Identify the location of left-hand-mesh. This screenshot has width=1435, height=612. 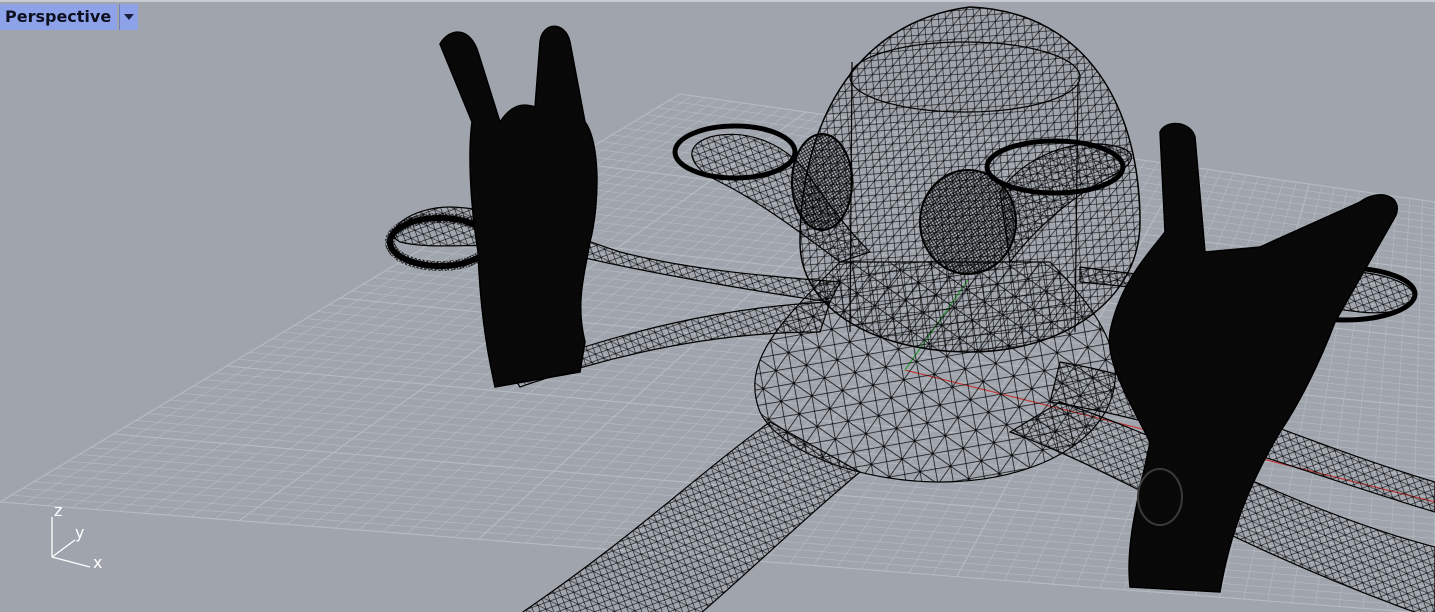
(518, 206).